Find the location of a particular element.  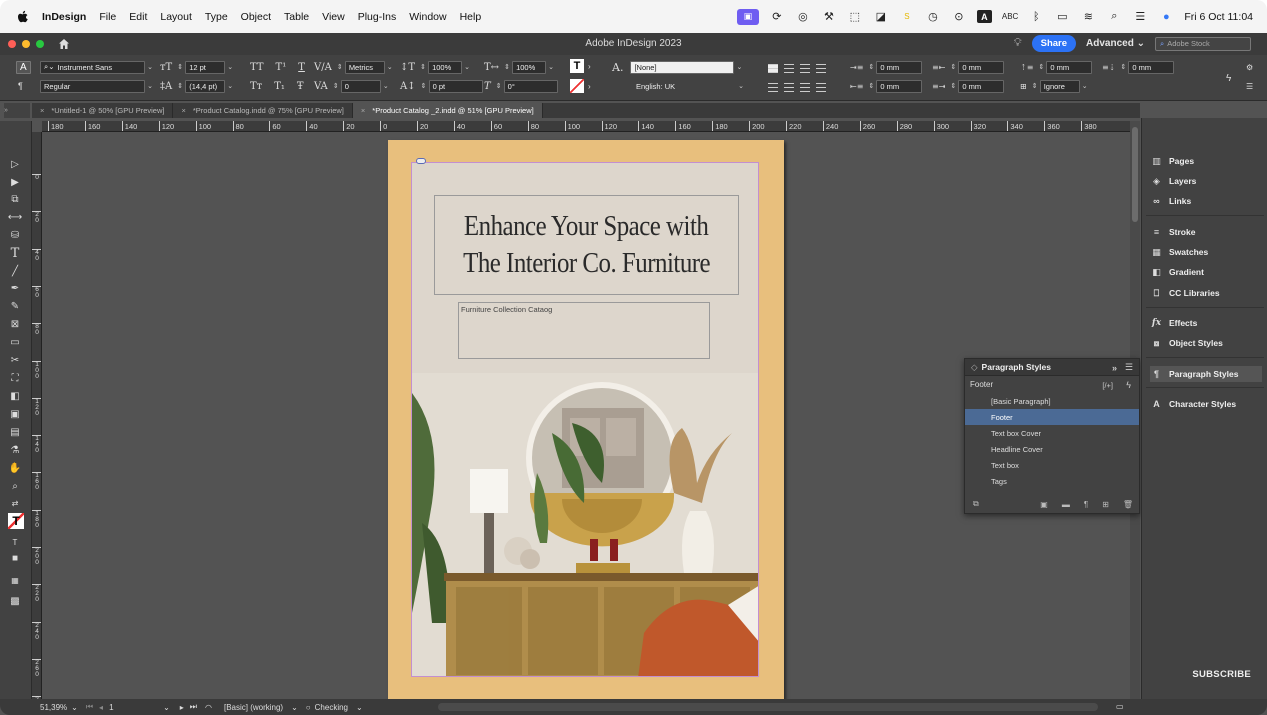

bowl-icon: ◎ is located at coordinates (803, 17).